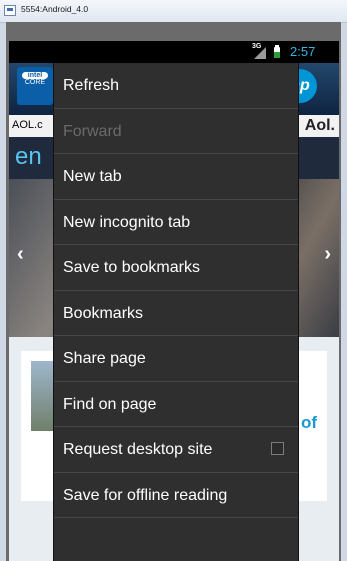  I want to click on menu-item-new-tab: New tab, so click(176, 177).